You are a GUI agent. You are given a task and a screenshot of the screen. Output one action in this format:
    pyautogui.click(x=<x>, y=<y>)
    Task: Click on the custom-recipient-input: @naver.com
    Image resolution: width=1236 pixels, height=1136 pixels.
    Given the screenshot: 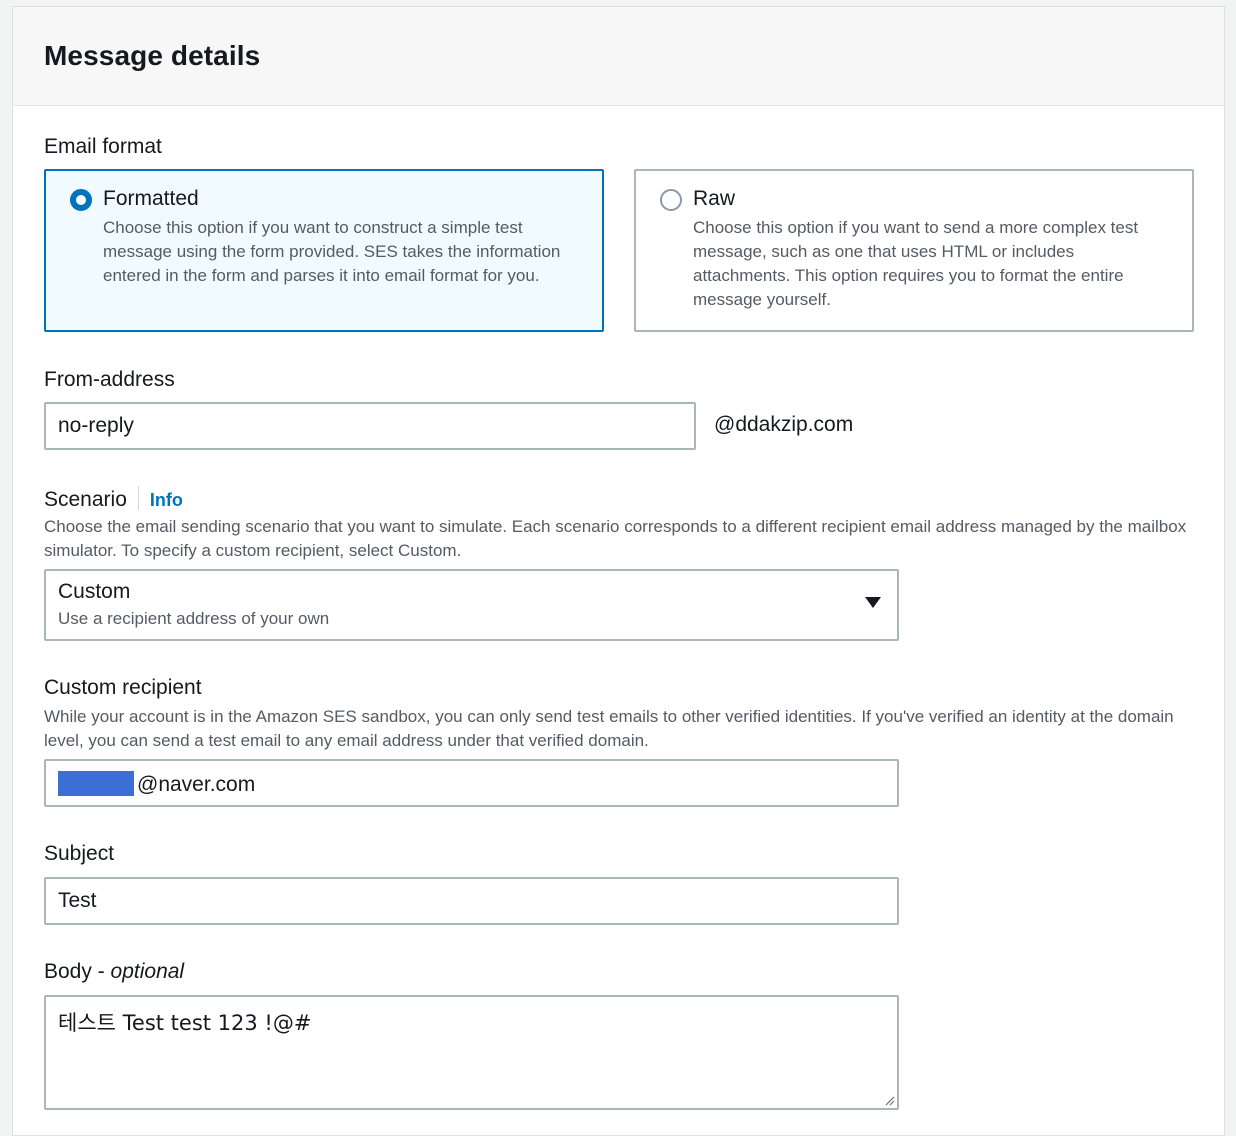 What is the action you would take?
    pyautogui.click(x=471, y=783)
    